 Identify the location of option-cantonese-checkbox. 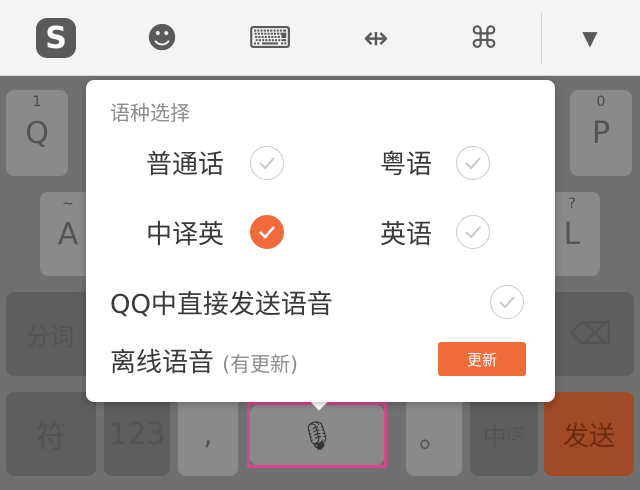
(473, 163).